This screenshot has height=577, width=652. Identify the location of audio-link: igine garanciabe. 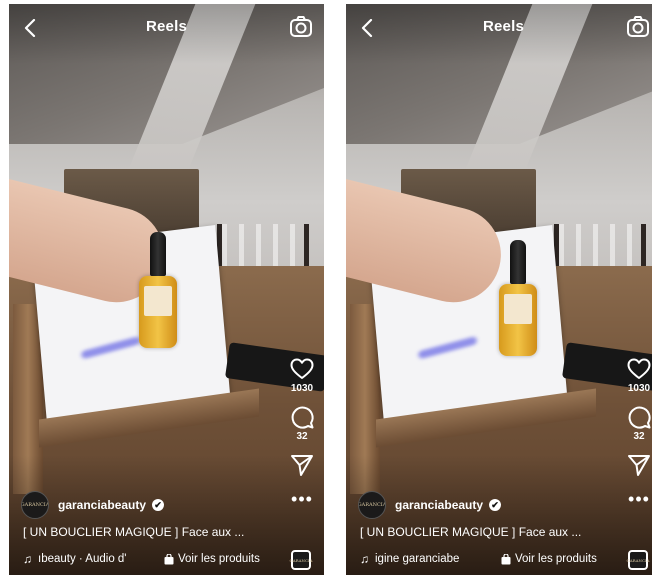
(434, 559).